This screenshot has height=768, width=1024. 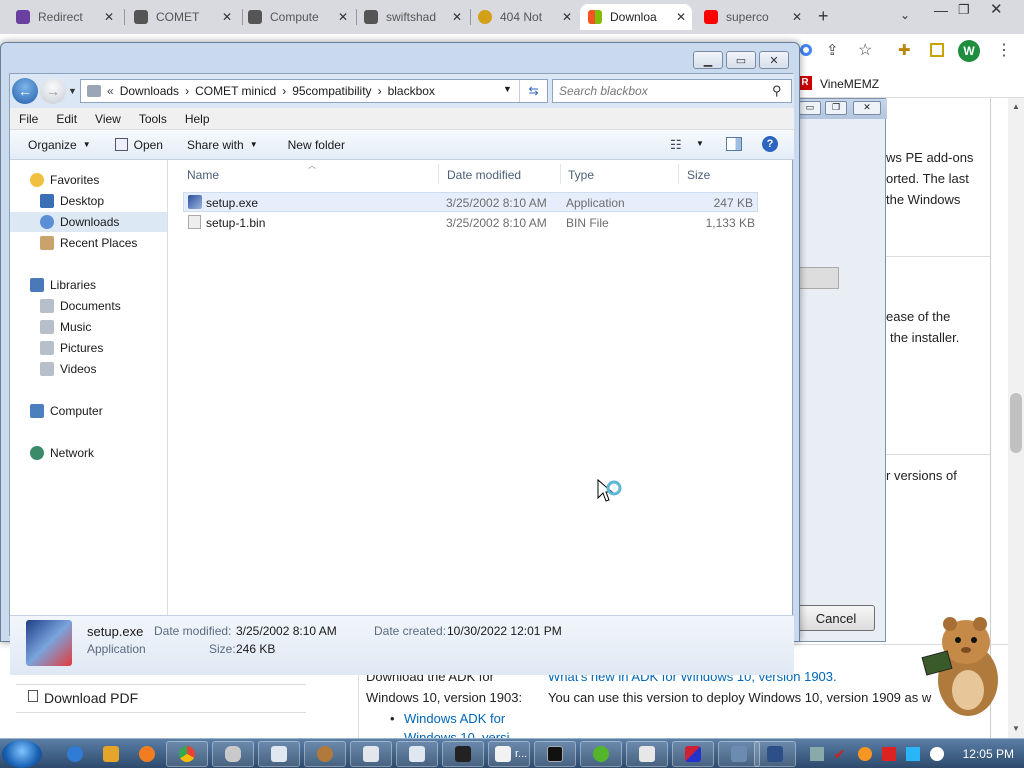 I want to click on column-type: Type, so click(x=581, y=175).